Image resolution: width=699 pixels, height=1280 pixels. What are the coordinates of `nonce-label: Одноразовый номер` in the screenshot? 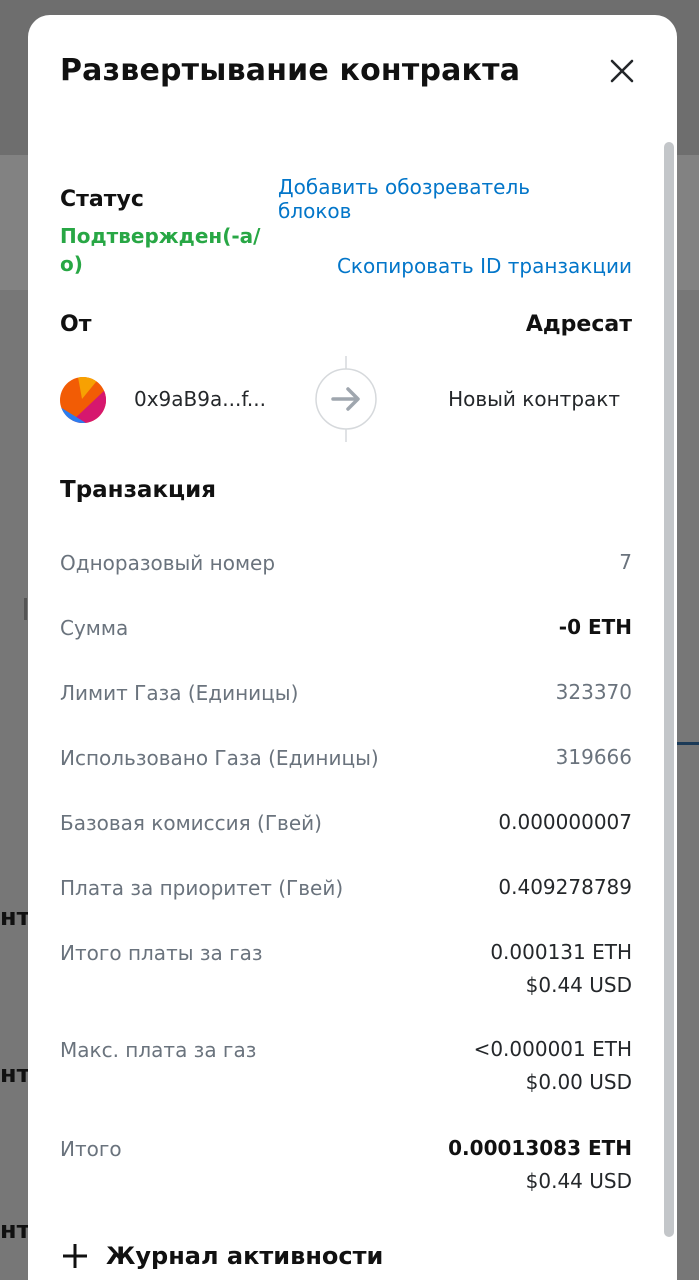 It's located at (168, 563).